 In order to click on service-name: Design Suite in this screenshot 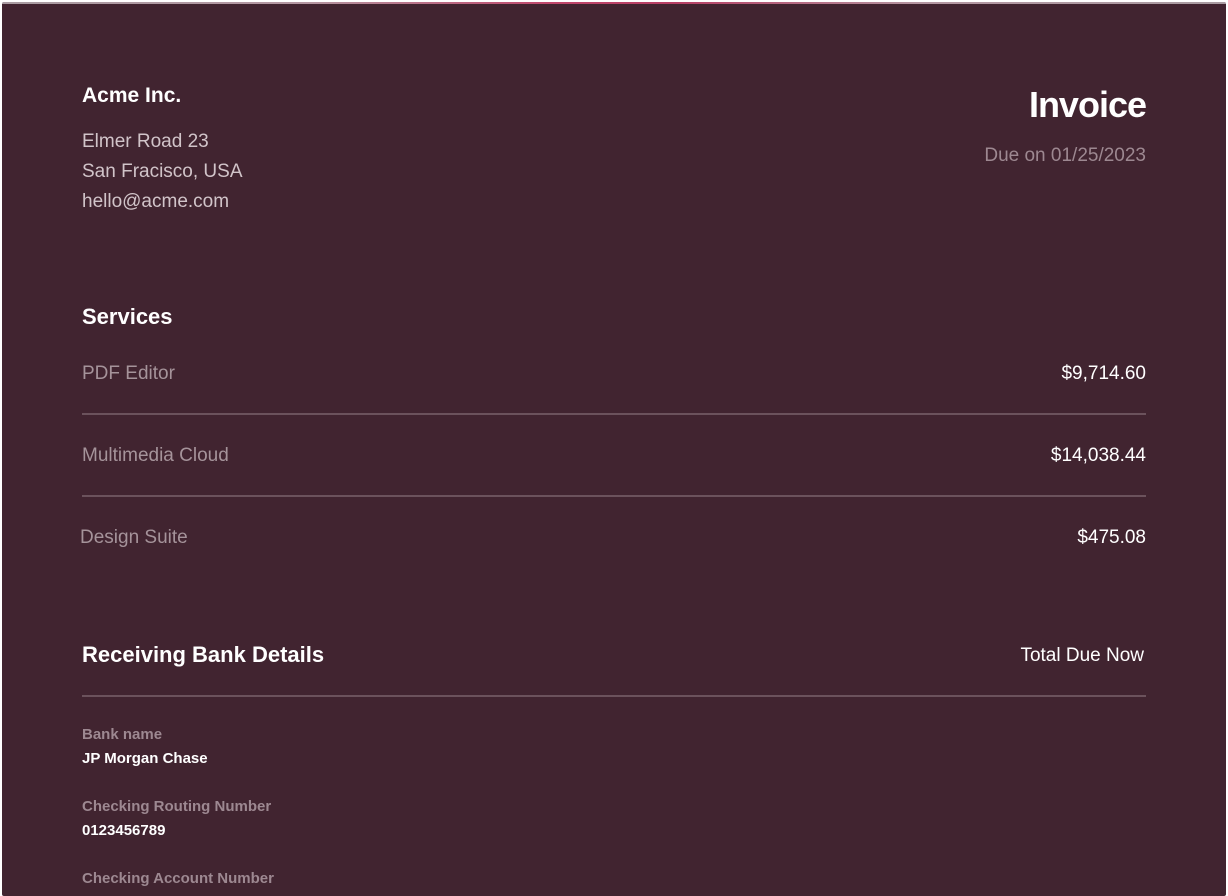, I will do `click(134, 537)`.